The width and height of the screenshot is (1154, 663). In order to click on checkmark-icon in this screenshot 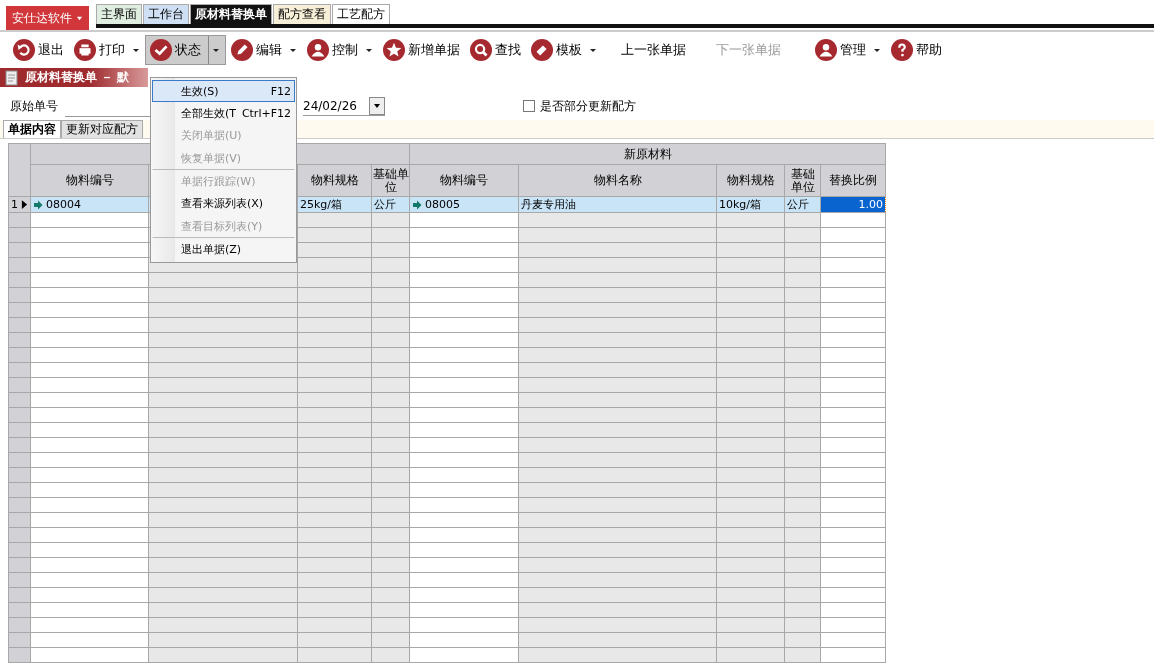, I will do `click(161, 50)`.